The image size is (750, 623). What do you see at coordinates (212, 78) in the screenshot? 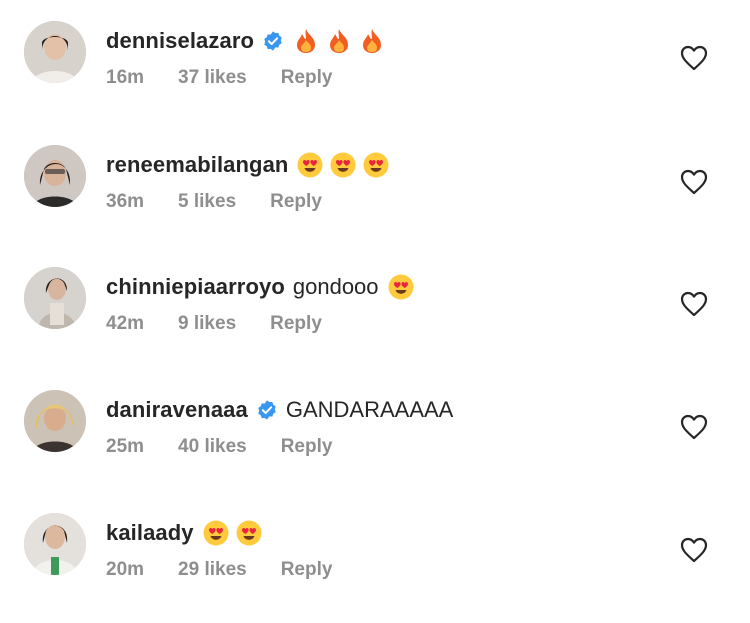
I see `likes-count: 37 likes` at bounding box center [212, 78].